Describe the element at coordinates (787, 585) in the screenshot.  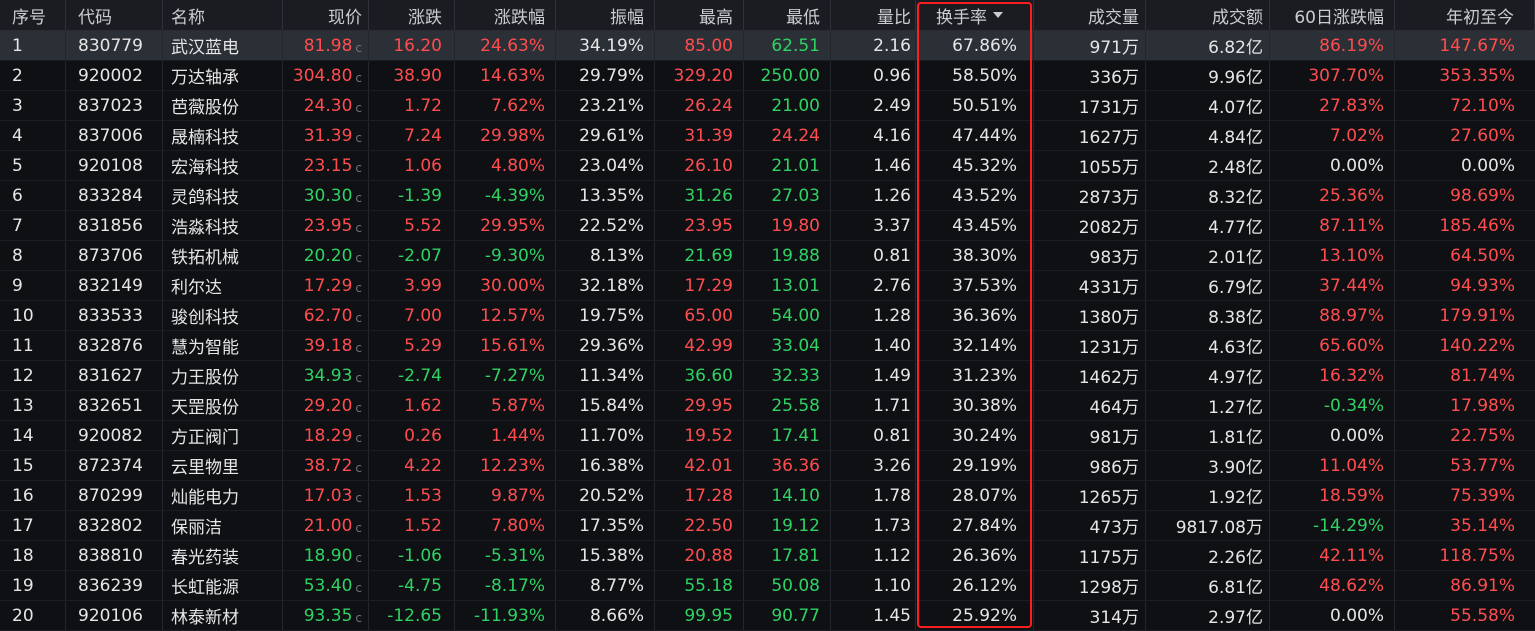
I see `low-cell: 50.08` at that location.